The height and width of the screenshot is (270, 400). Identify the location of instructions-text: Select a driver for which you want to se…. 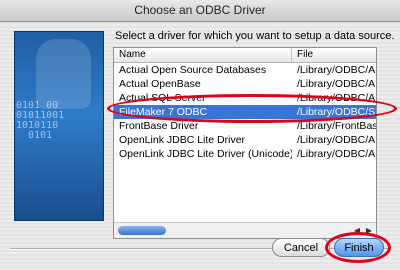
(255, 36).